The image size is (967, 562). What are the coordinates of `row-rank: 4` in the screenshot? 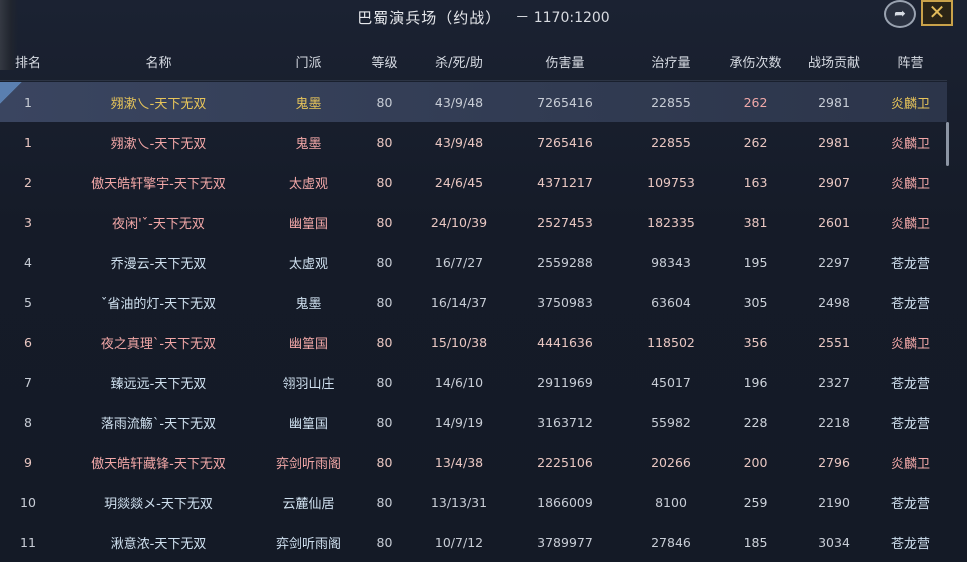 It's located at (28, 262).